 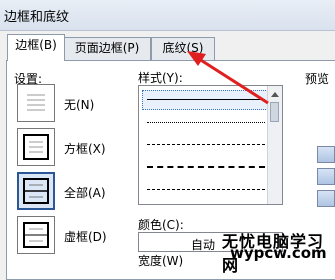 I want to click on tab-borders: 边框(B), so click(x=36, y=47).